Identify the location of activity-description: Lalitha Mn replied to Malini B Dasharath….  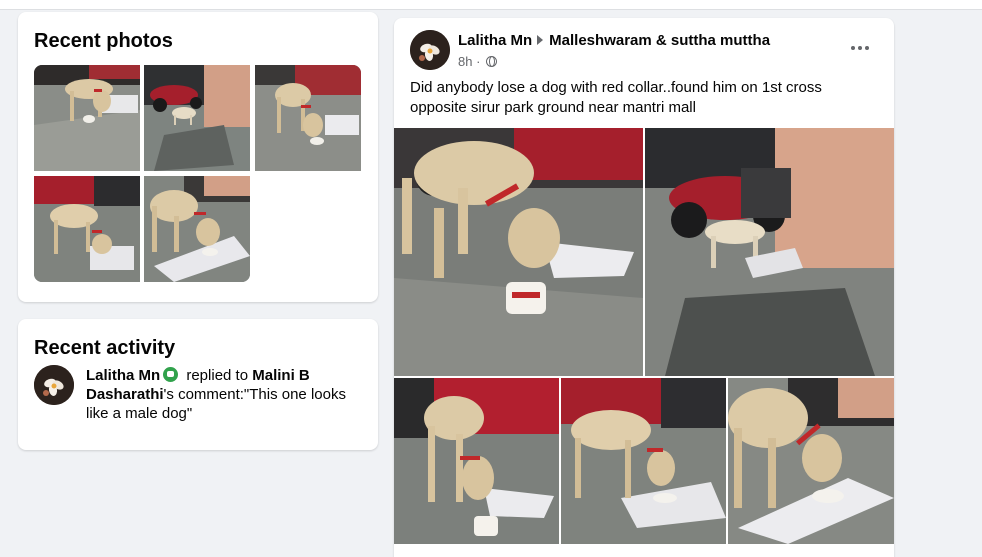
(221, 394).